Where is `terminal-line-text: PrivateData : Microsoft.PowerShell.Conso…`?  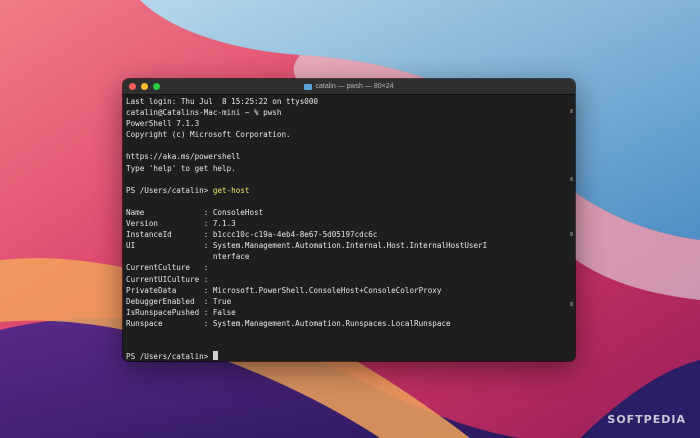 terminal-line-text: PrivateData : Microsoft.PowerShell.Conso… is located at coordinates (284, 290).